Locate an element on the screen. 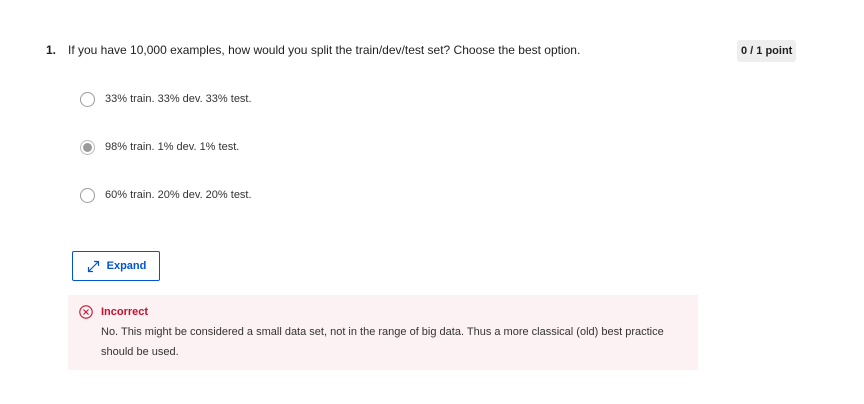 Image resolution: width=864 pixels, height=404 pixels. option-33-33-33: 33% train. 33% dev. 33% test. is located at coordinates (166, 99).